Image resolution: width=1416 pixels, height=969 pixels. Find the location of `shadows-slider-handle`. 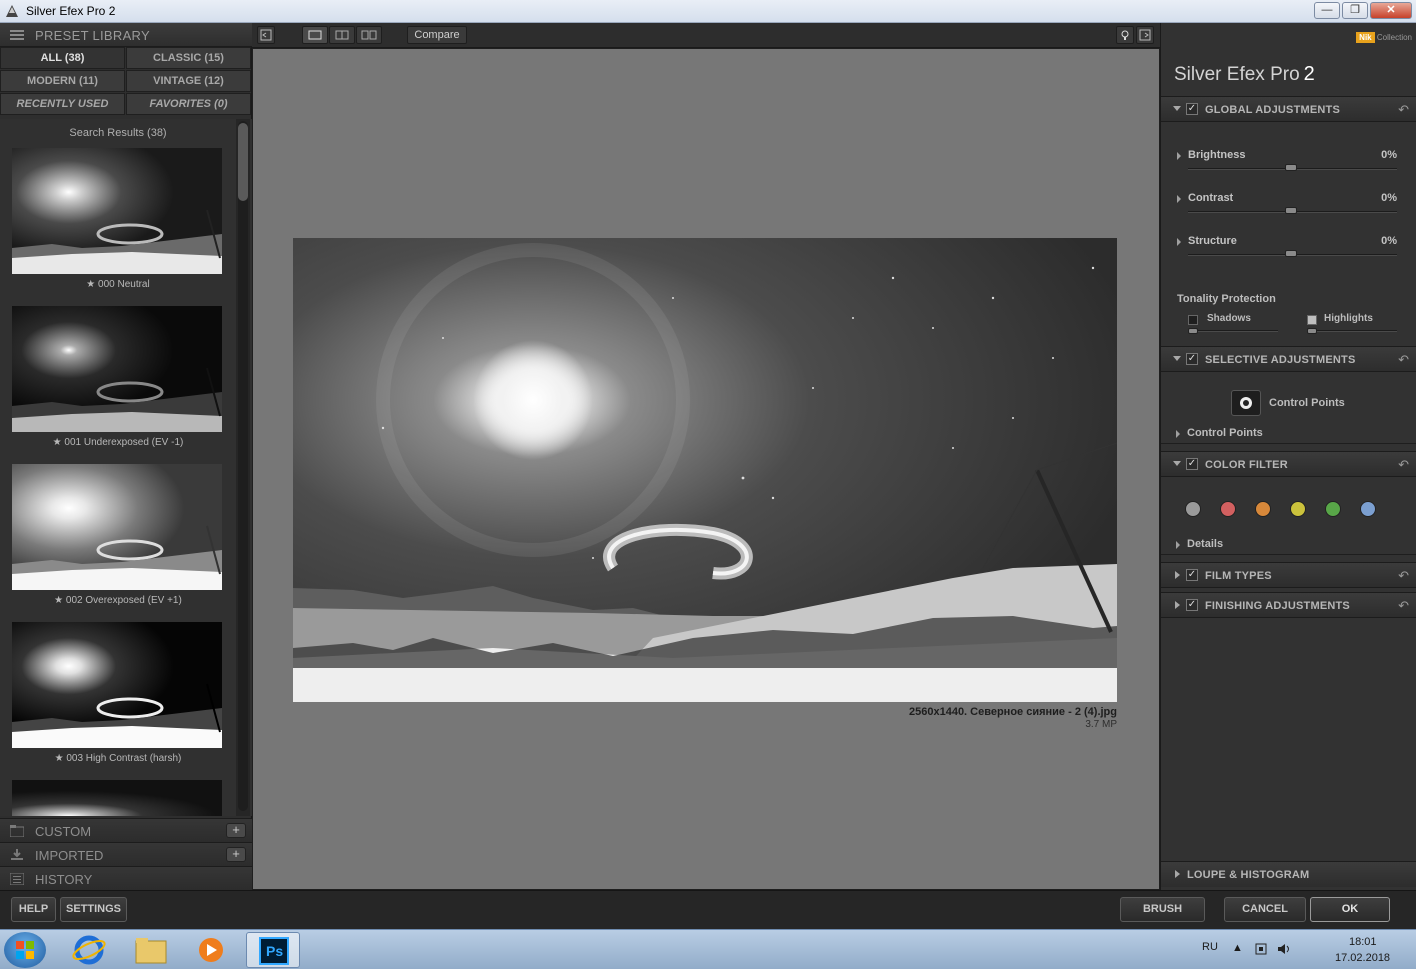

shadows-slider-handle is located at coordinates (1193, 331).